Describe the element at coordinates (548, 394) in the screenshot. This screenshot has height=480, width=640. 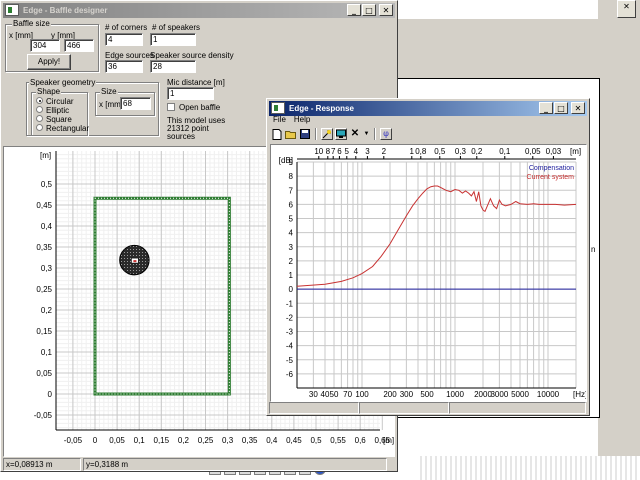
I see `x-tick-label: 10000` at that location.